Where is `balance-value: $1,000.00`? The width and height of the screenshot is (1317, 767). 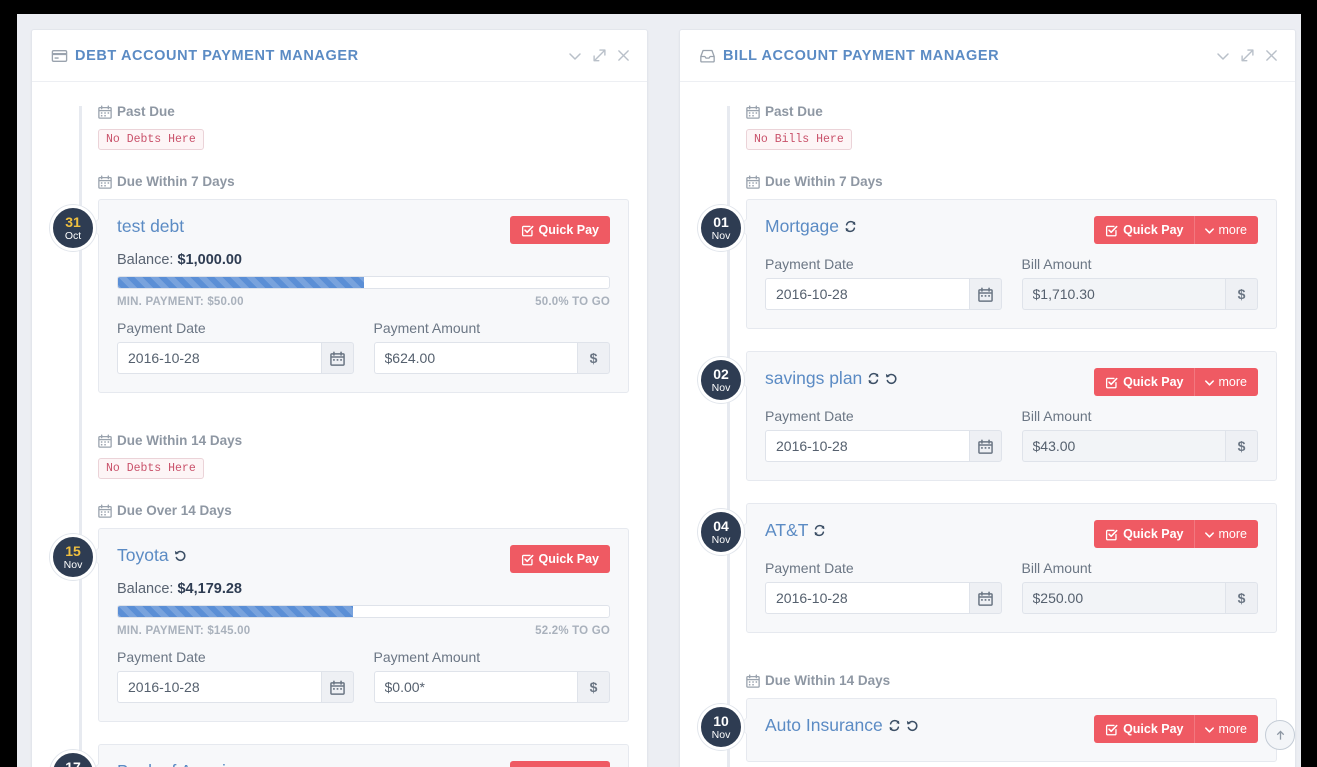
balance-value: $1,000.00 is located at coordinates (209, 260).